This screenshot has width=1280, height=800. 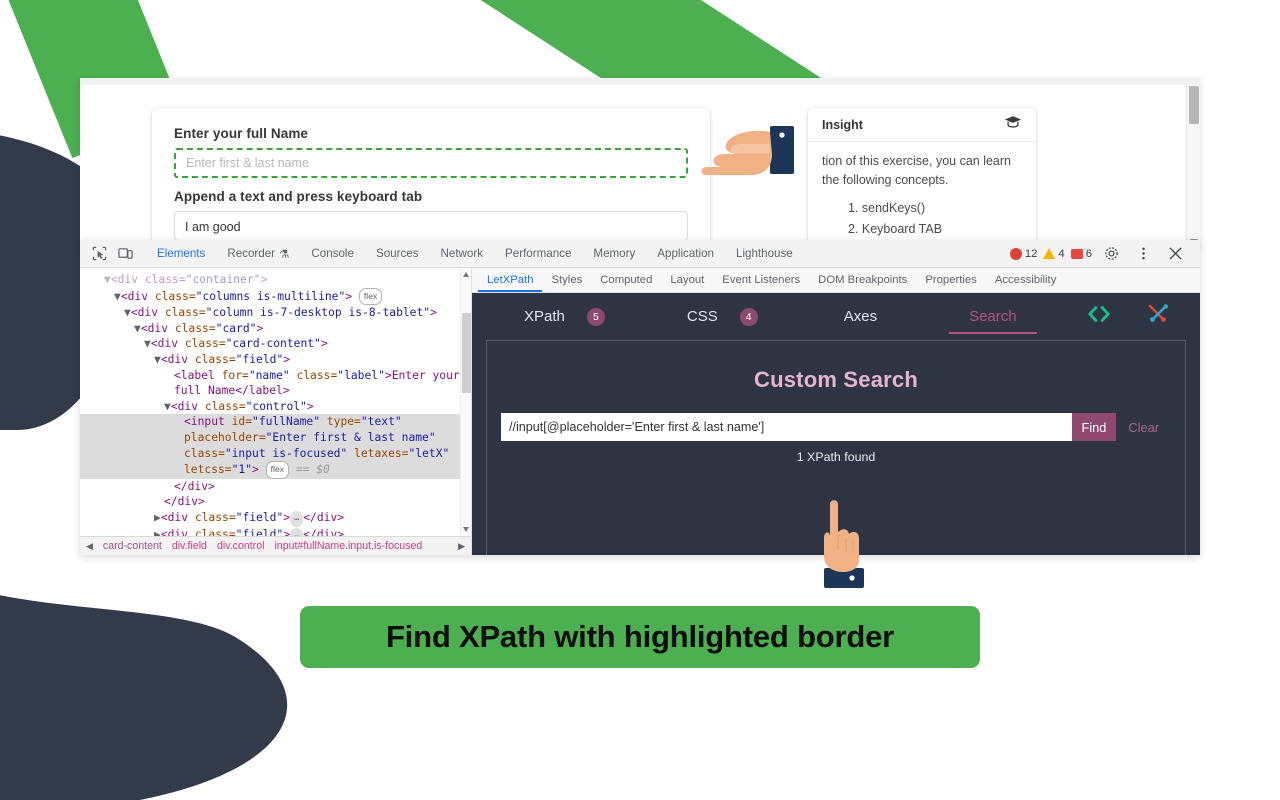 I want to click on breadcrumb-left-arrow-icon: ◀, so click(x=89, y=546).